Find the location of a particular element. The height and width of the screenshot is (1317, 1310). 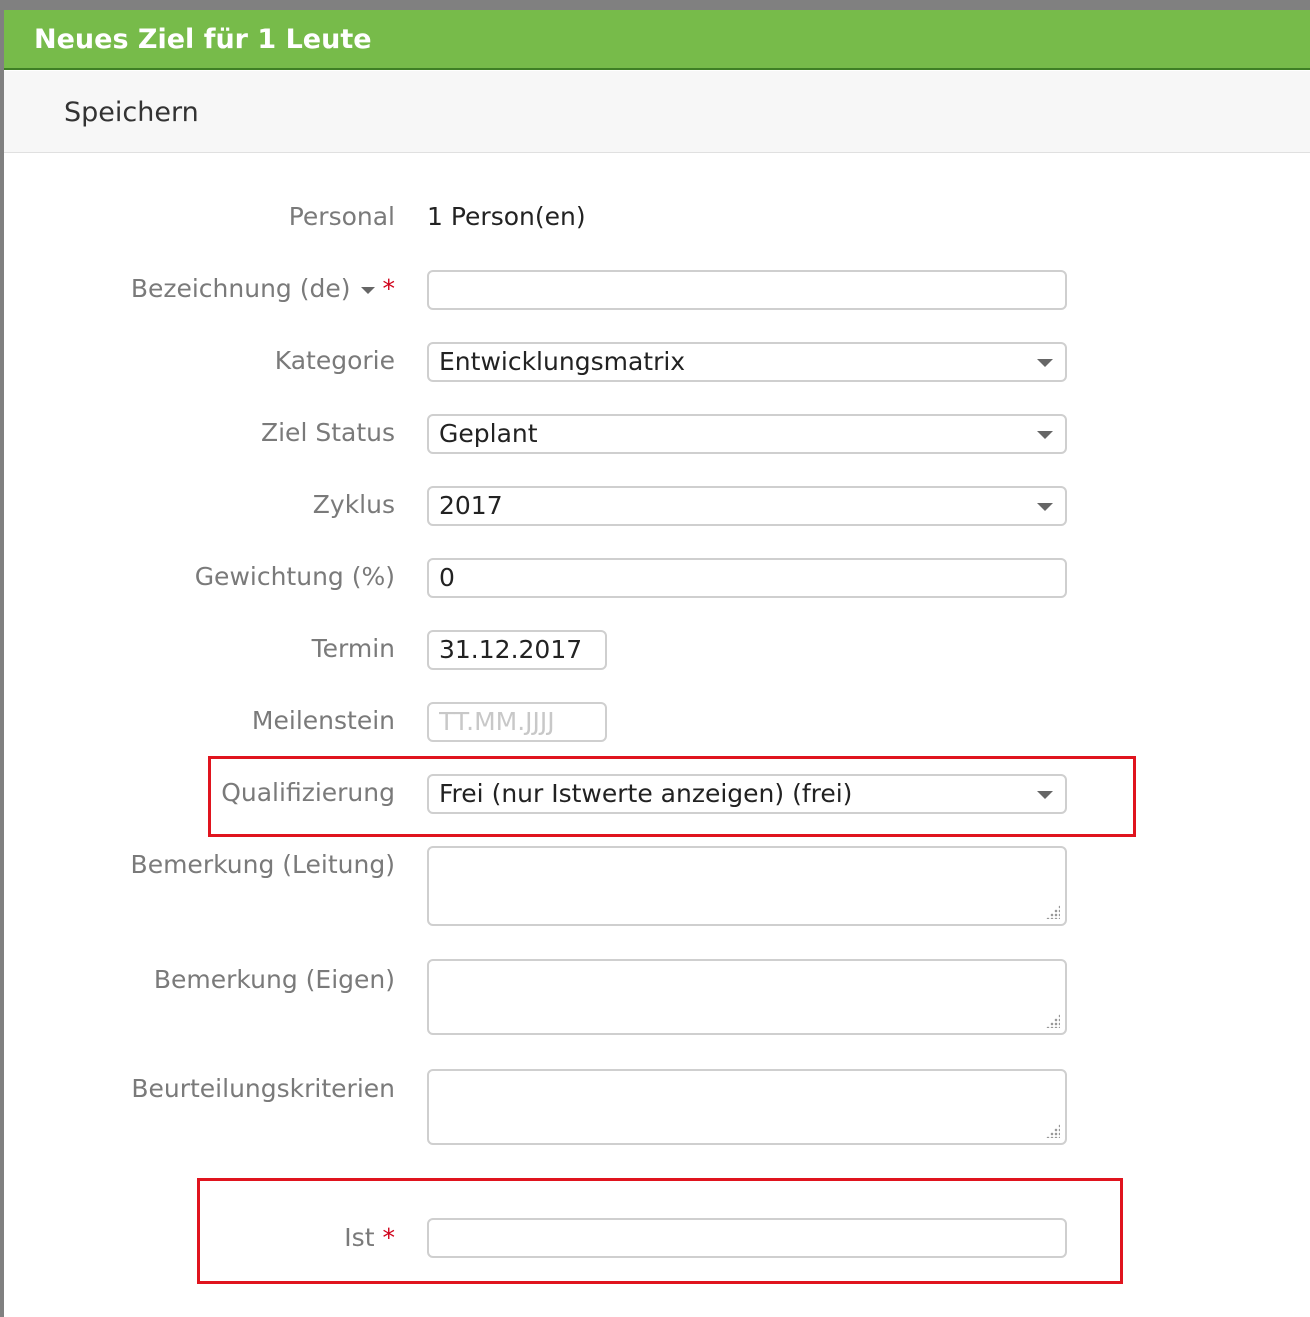

gewichtung-input is located at coordinates (747, 578).